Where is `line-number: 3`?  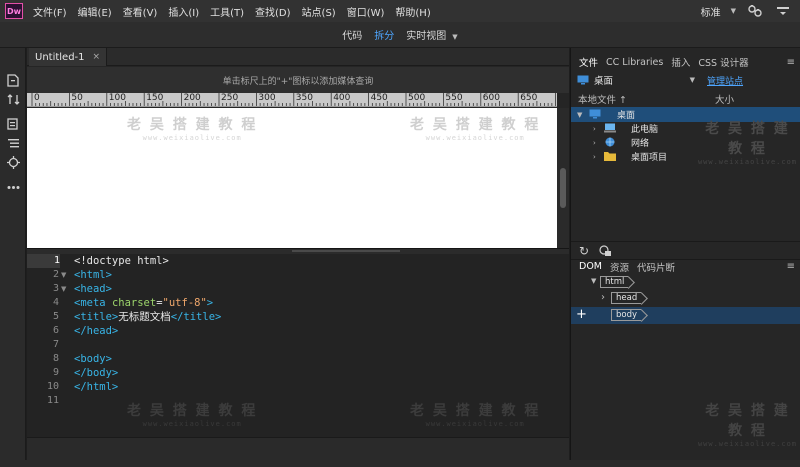
line-number: 3 is located at coordinates (55, 288).